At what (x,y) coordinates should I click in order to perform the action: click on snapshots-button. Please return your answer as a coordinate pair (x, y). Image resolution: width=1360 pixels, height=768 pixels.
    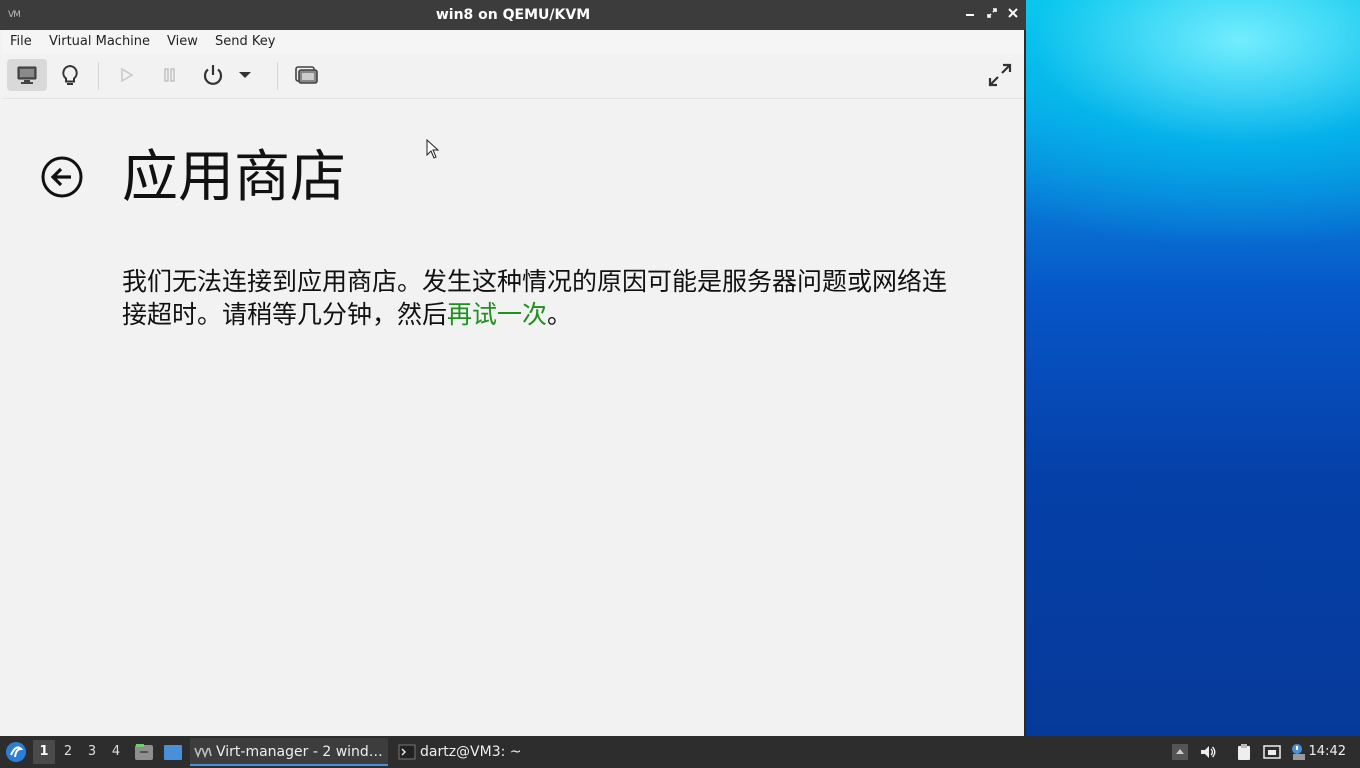
    Looking at the image, I should click on (306, 75).